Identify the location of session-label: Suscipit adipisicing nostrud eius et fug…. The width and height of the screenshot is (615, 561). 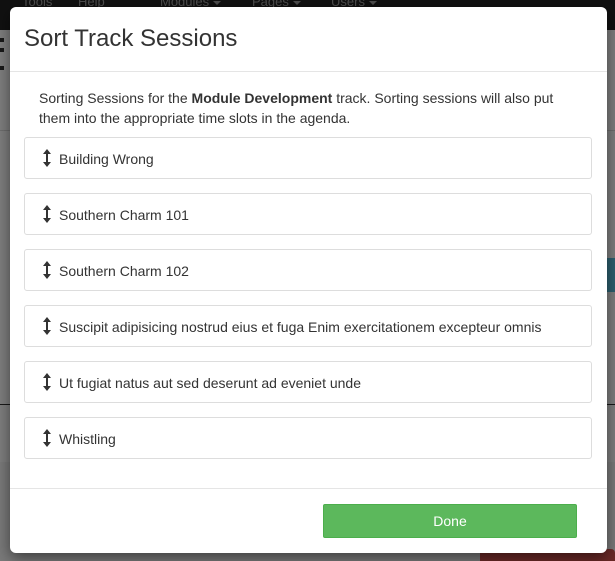
(300, 327).